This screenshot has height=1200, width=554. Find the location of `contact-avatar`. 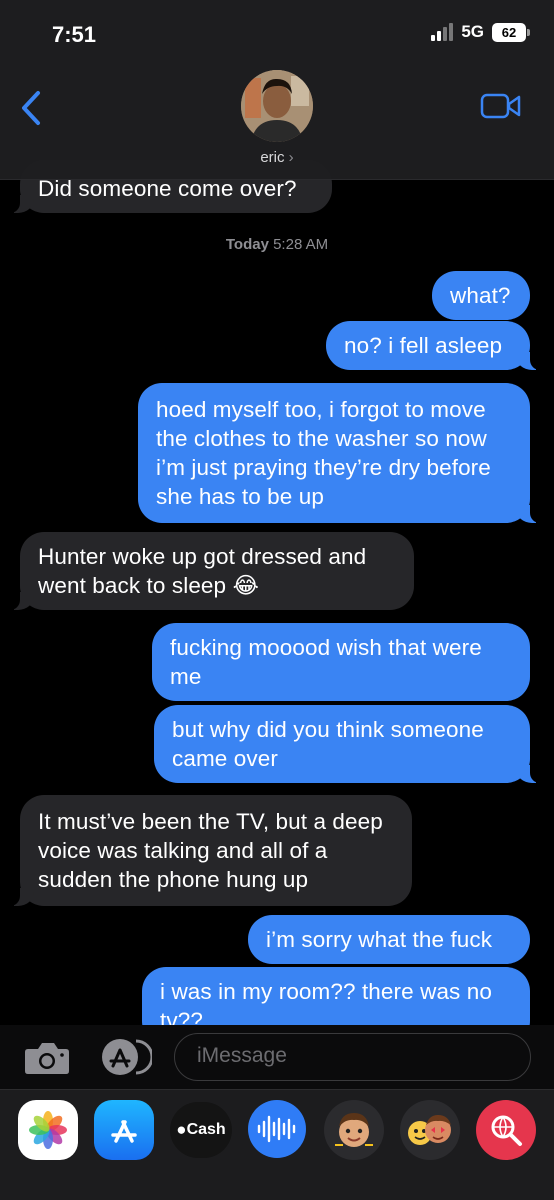

contact-avatar is located at coordinates (277, 106).